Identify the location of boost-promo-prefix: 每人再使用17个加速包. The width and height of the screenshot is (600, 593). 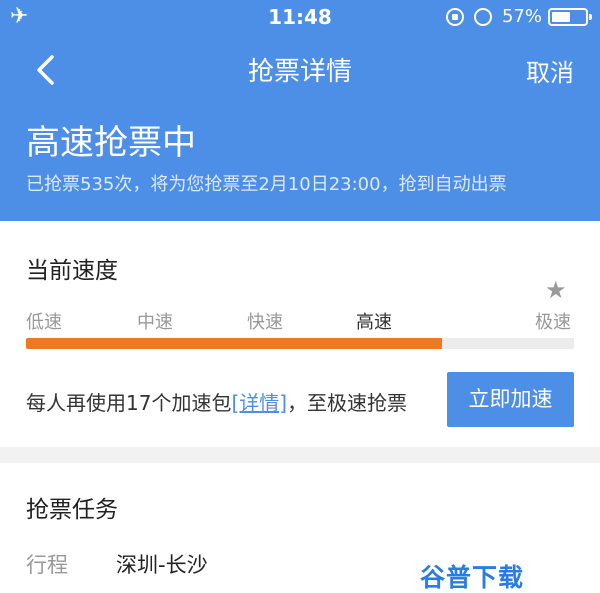
(129, 403).